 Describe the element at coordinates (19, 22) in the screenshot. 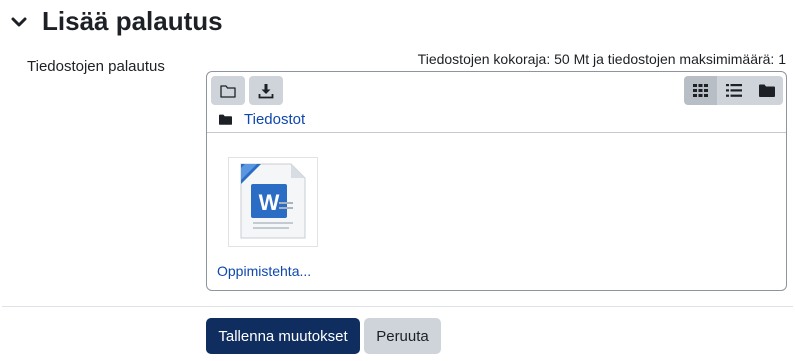

I see `chevron-down-icon` at that location.